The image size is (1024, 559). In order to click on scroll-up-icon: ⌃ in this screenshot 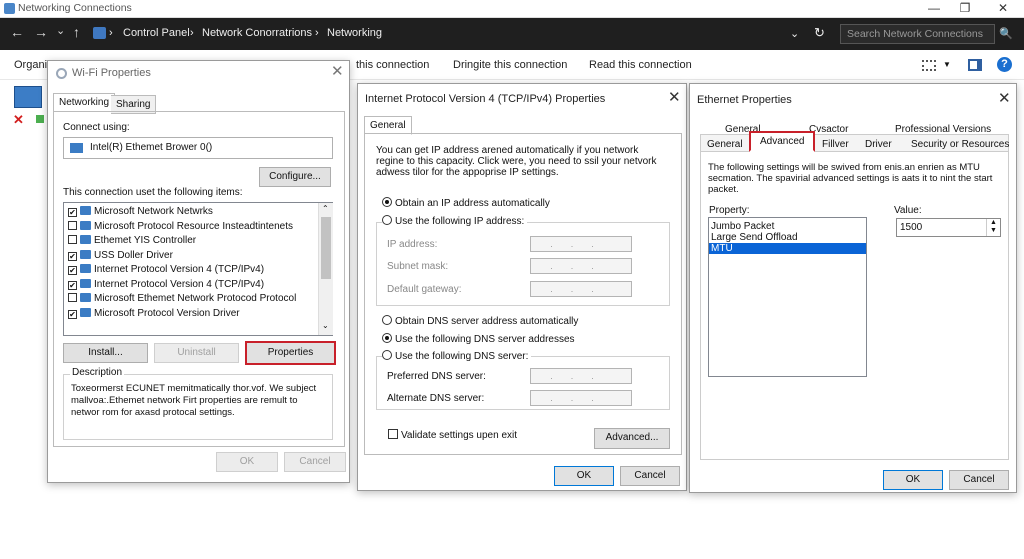, I will do `click(325, 208)`.